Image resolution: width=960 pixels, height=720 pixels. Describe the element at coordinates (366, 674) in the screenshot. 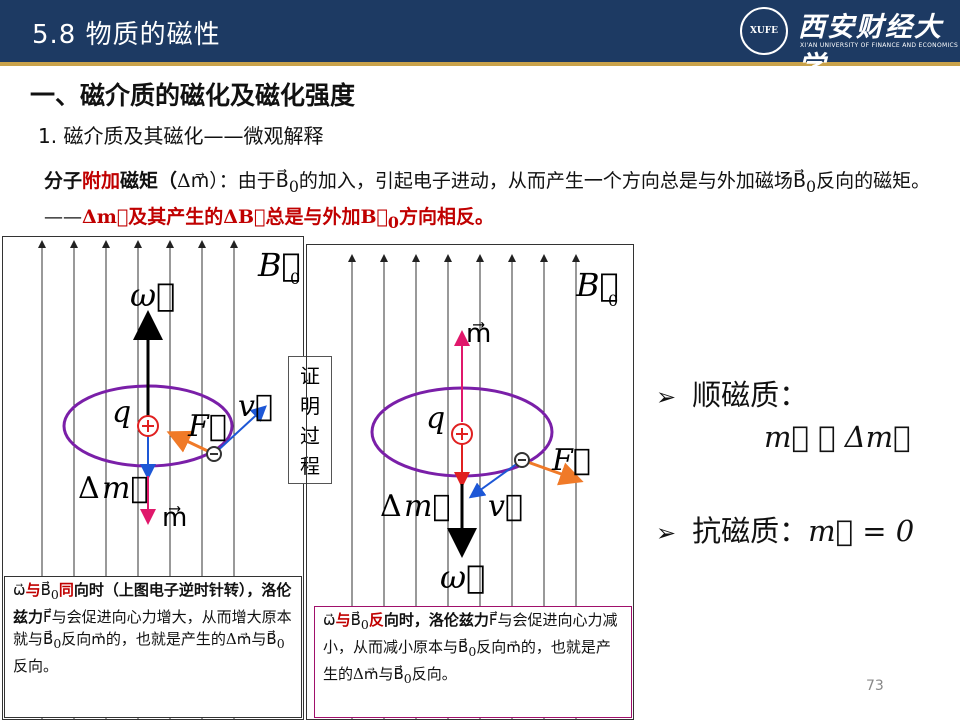

I see `cap-r-dm: Δm⃗` at that location.